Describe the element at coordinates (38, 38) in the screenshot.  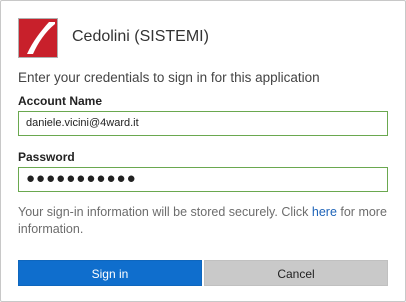
I see `app-logo-icon` at that location.